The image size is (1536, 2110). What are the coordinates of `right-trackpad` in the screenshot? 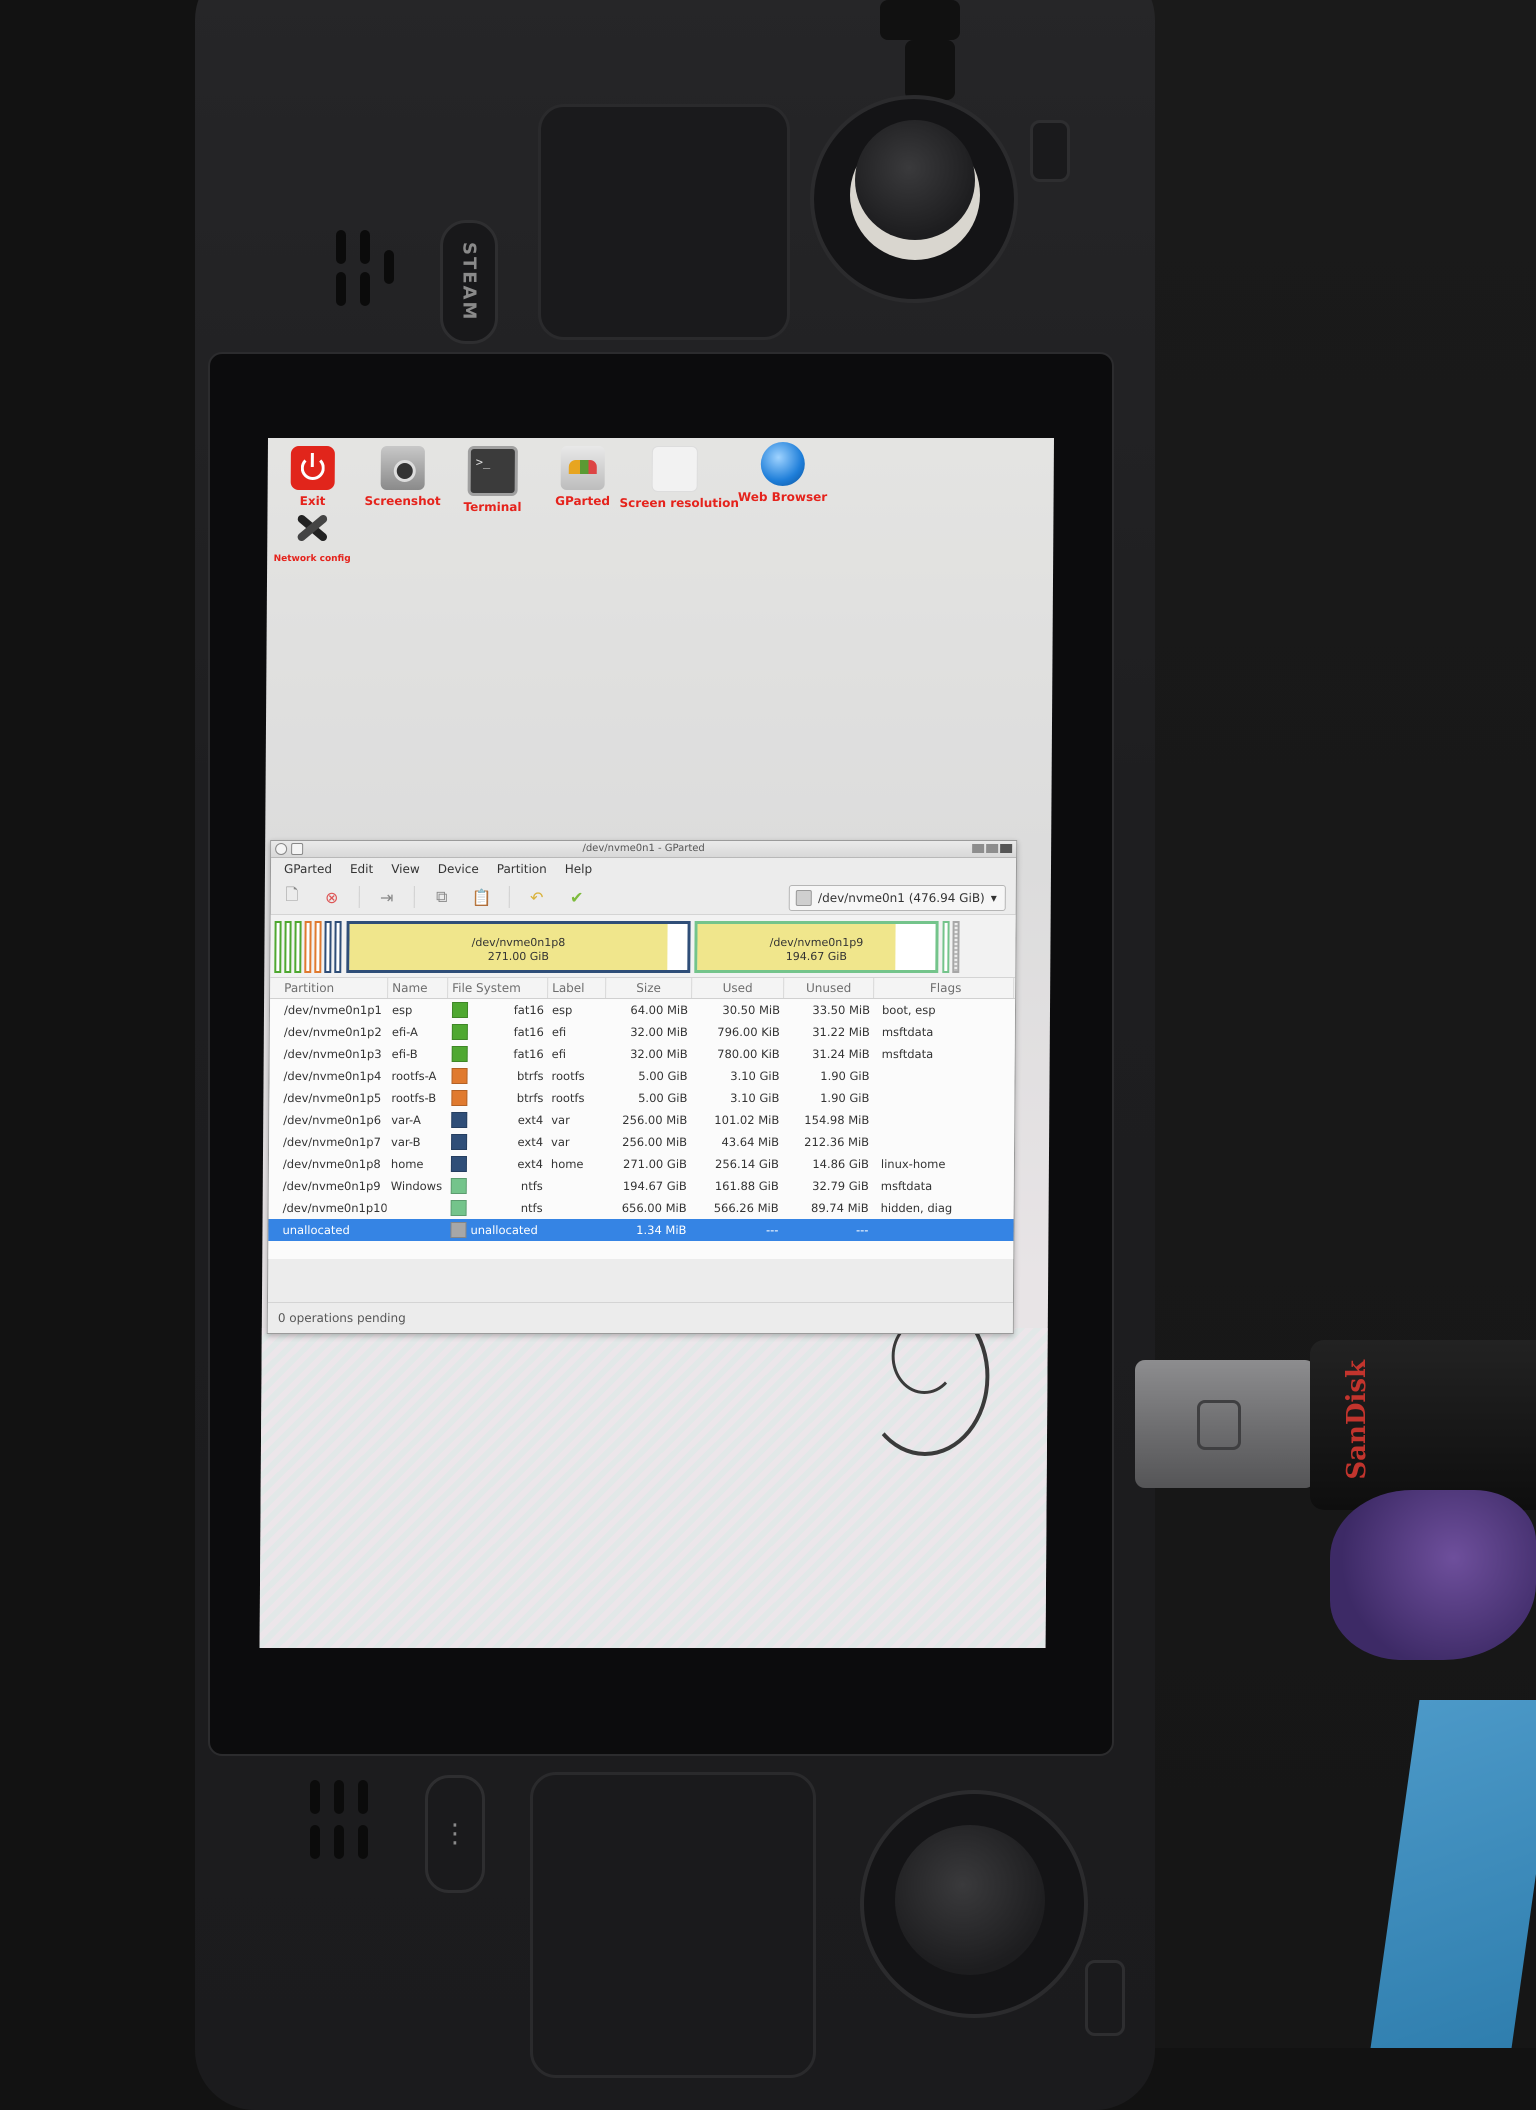 It's located at (673, 1925).